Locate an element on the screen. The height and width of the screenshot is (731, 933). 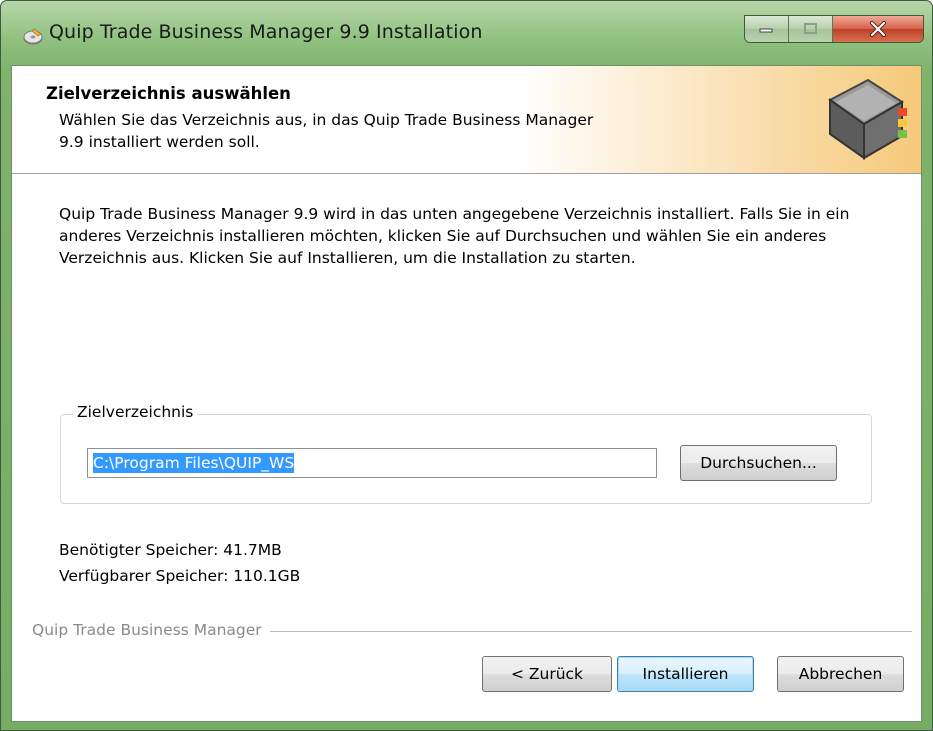
install-button: Installieren is located at coordinates (685, 674).